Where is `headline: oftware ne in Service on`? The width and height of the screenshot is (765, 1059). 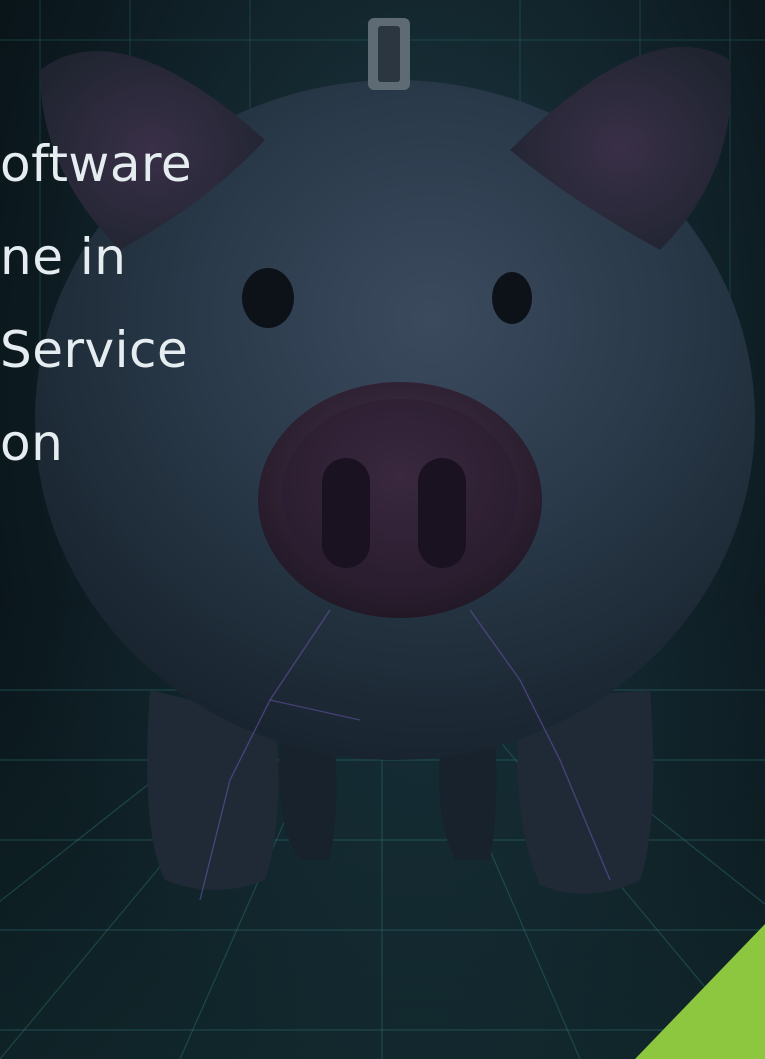 headline: oftware ne in Service on is located at coordinates (96, 304).